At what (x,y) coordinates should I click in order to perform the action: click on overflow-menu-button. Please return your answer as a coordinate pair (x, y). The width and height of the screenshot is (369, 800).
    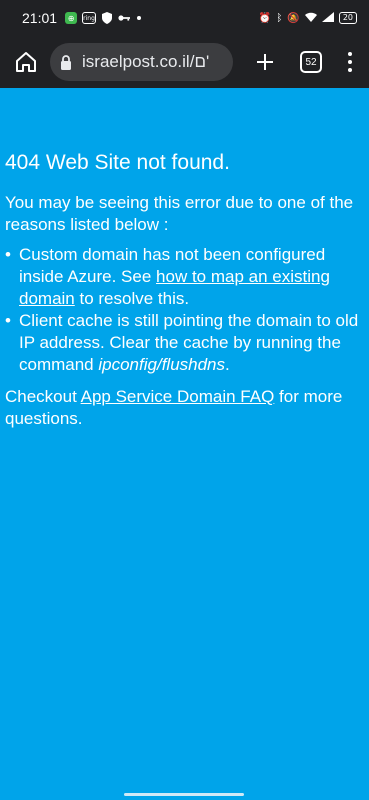
    Looking at the image, I should click on (350, 62).